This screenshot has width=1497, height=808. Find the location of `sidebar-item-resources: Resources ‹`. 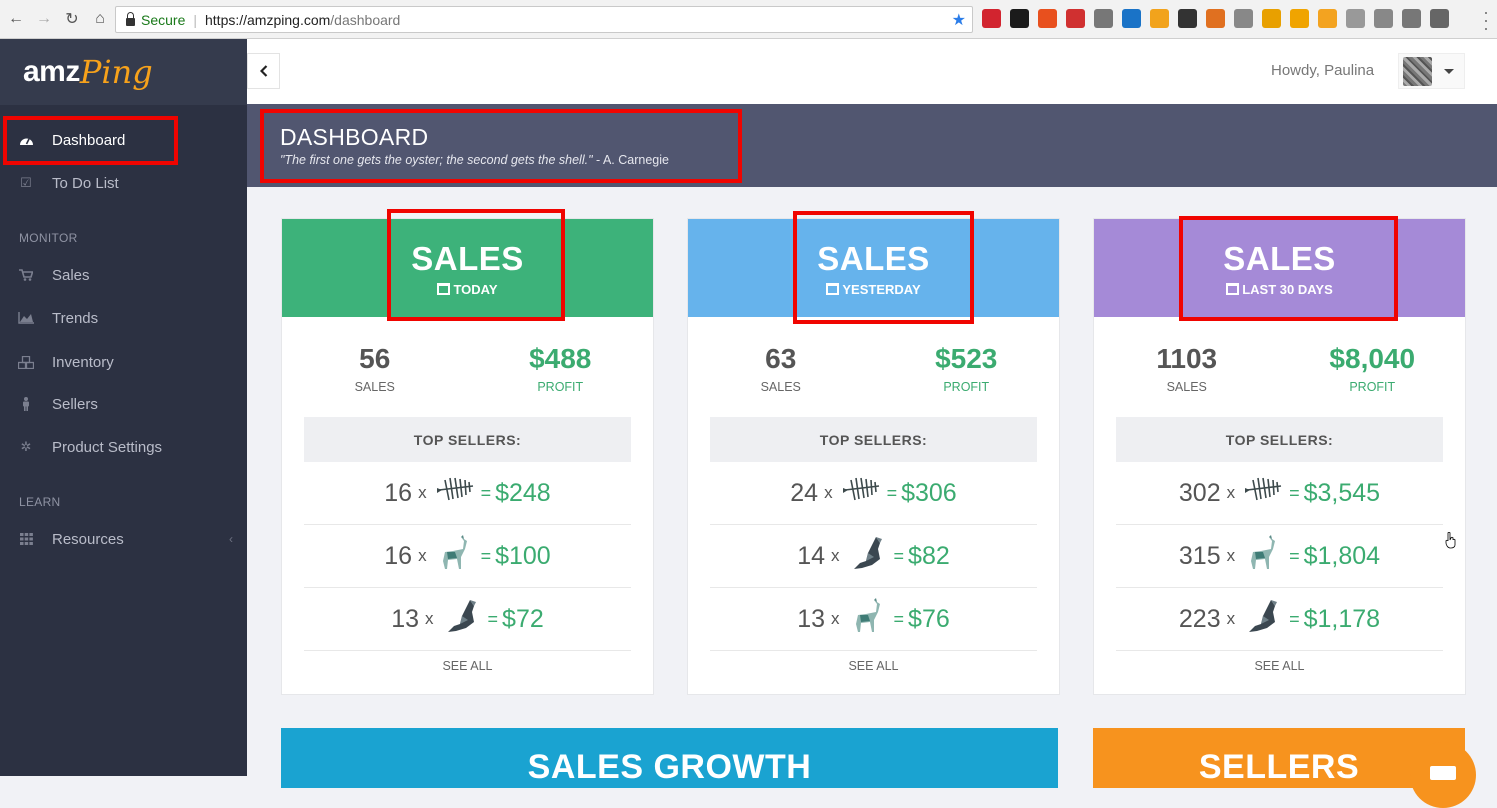

sidebar-item-resources: Resources ‹ is located at coordinates (123, 539).